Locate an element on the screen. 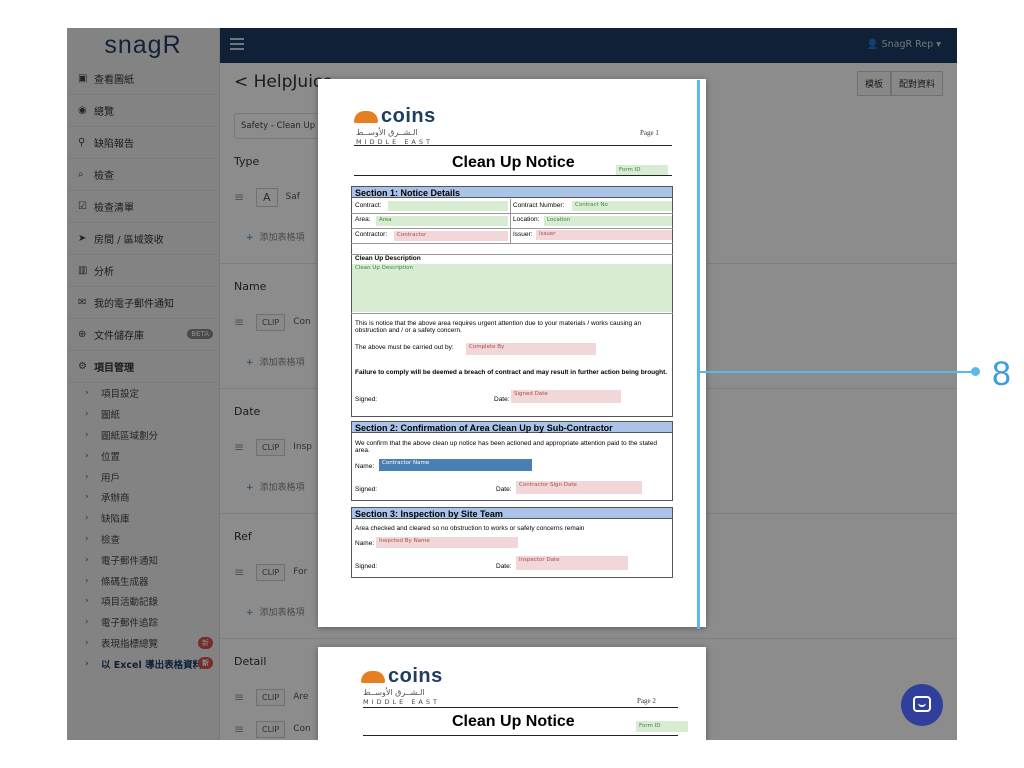 Image resolution: width=1024 pixels, height=768 pixels. complete-by-field: Complete By is located at coordinates (531, 349).